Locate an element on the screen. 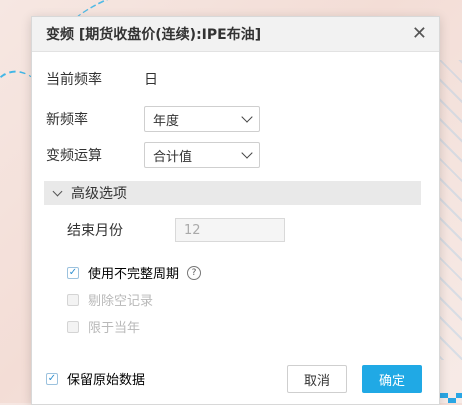  end-month-label: 结束月份 is located at coordinates (95, 231).